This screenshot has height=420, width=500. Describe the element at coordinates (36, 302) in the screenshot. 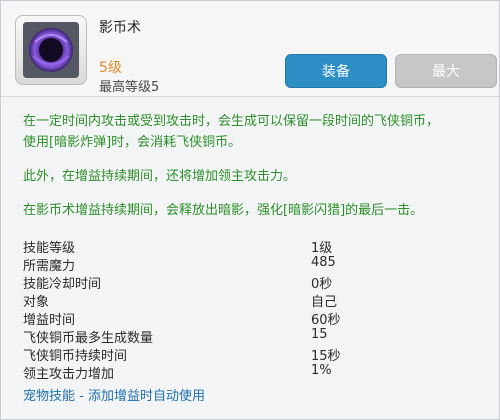

I see `stat-label: 对象` at that location.